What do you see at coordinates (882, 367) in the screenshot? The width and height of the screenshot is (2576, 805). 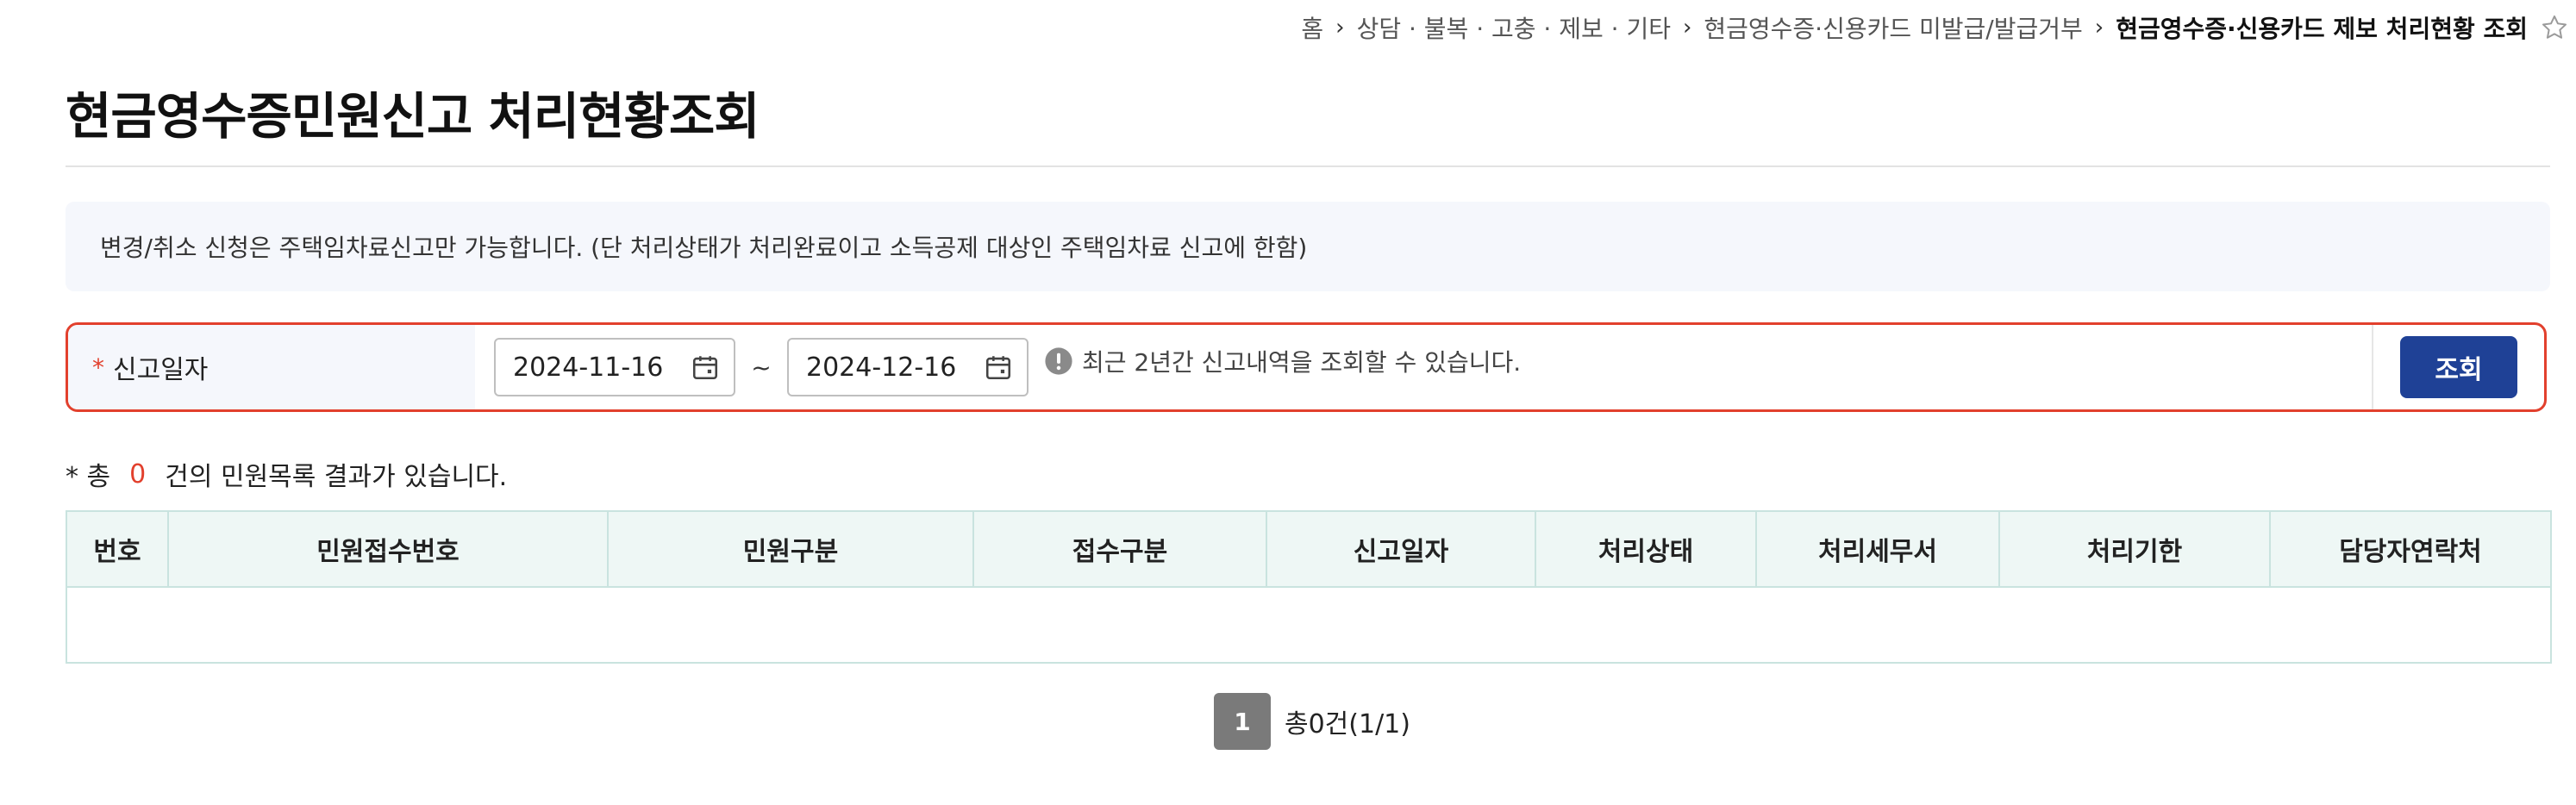 I see `end-date-value: 2024-12-16` at bounding box center [882, 367].